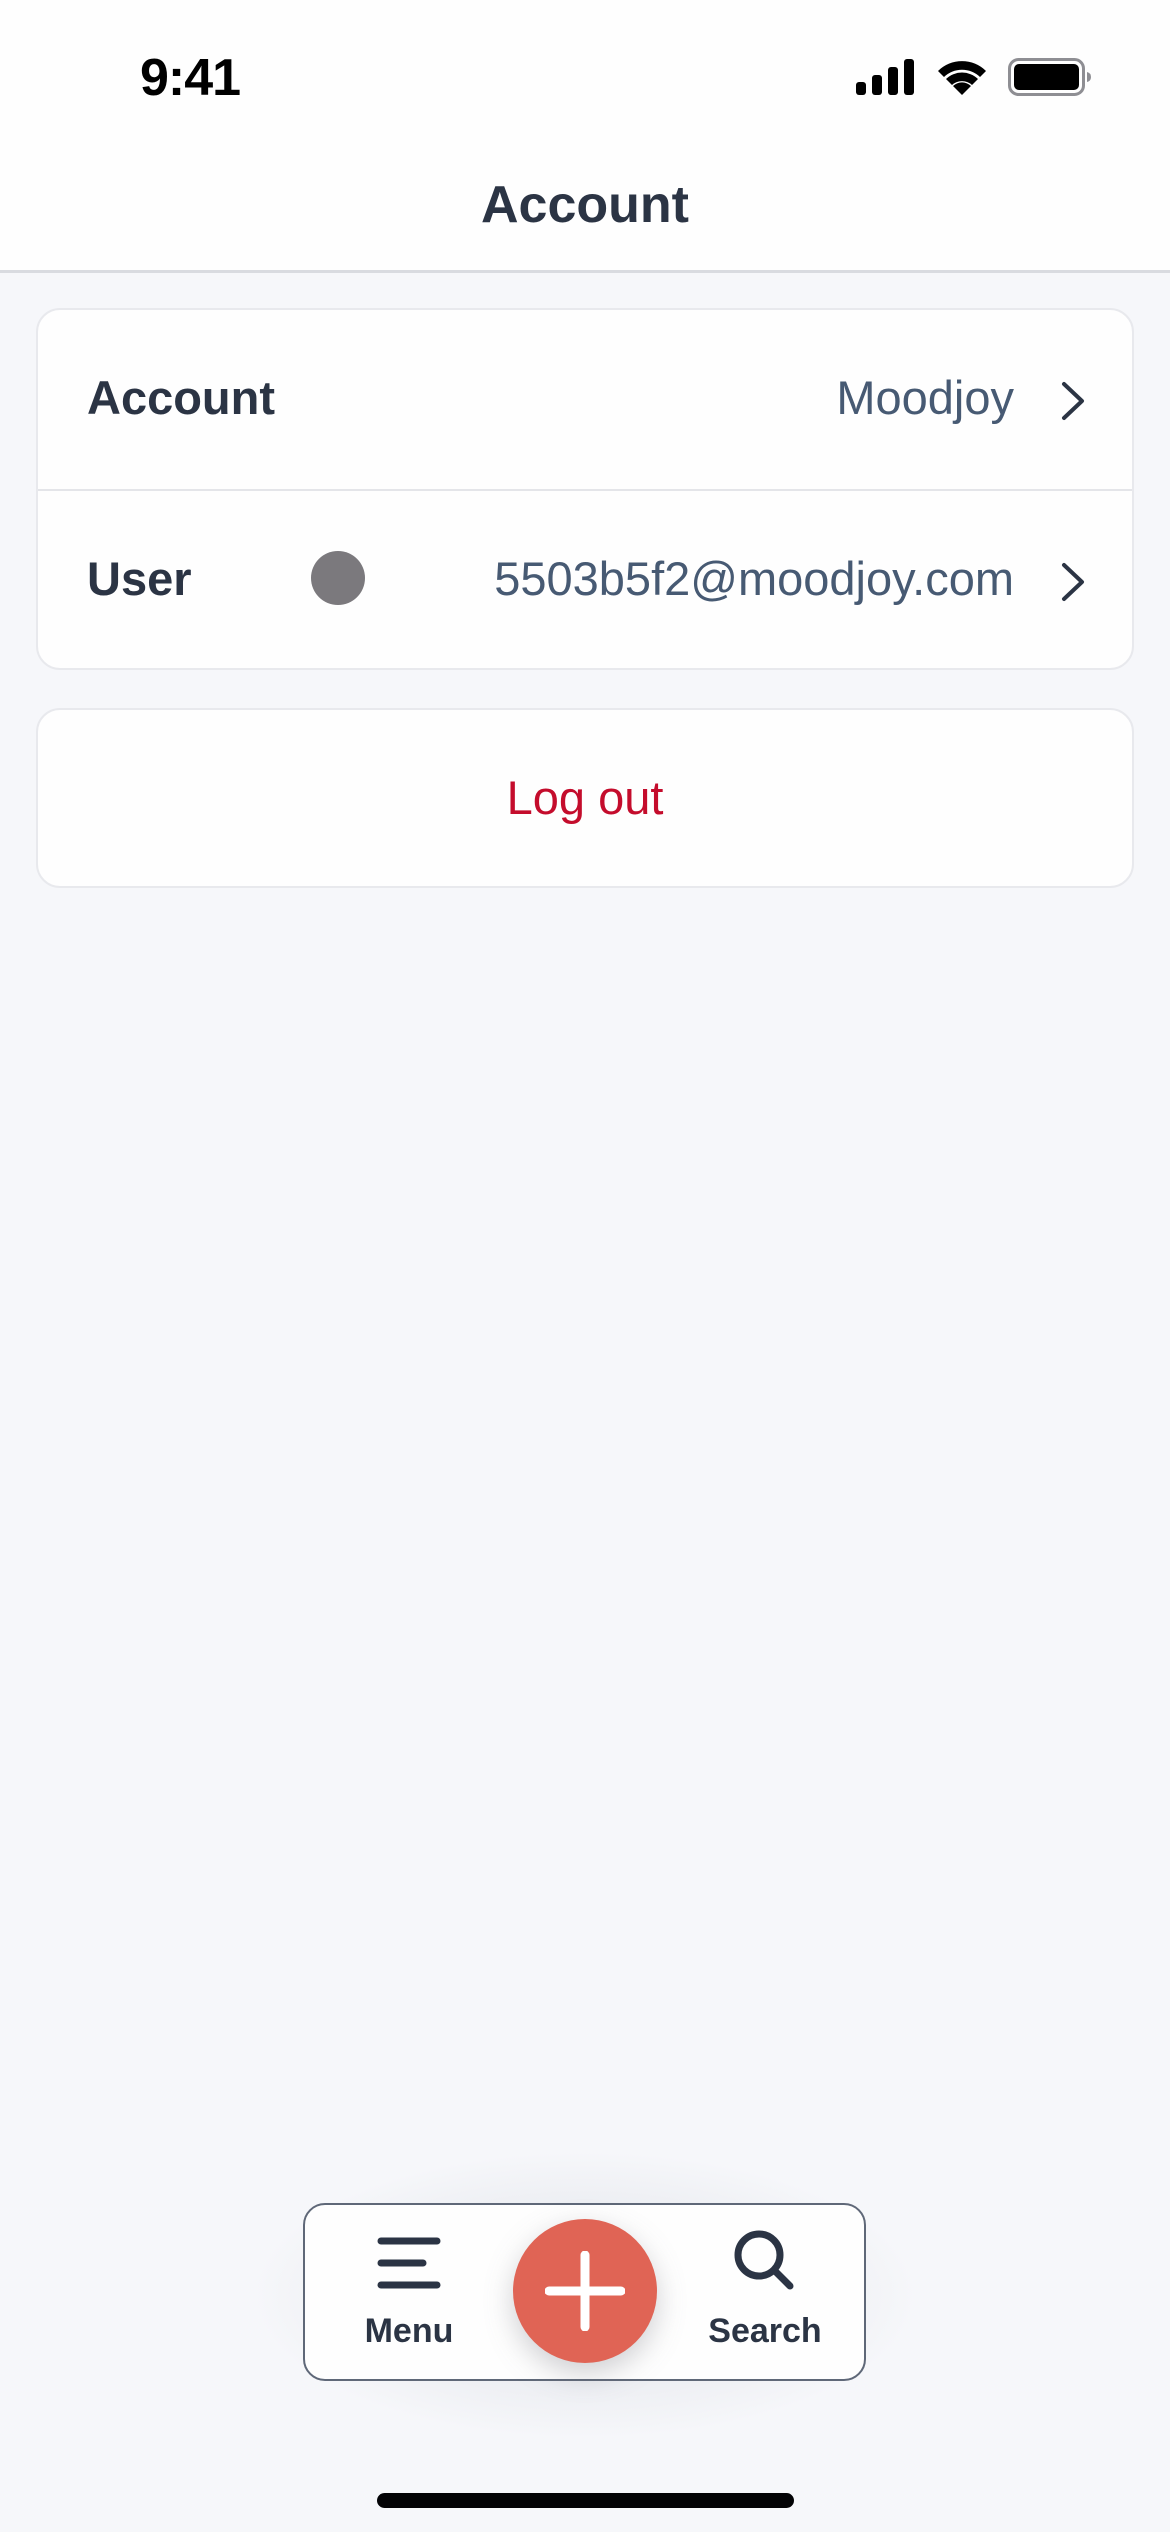 This screenshot has height=2532, width=1170. What do you see at coordinates (1049, 77) in the screenshot?
I see `battery-icon` at bounding box center [1049, 77].